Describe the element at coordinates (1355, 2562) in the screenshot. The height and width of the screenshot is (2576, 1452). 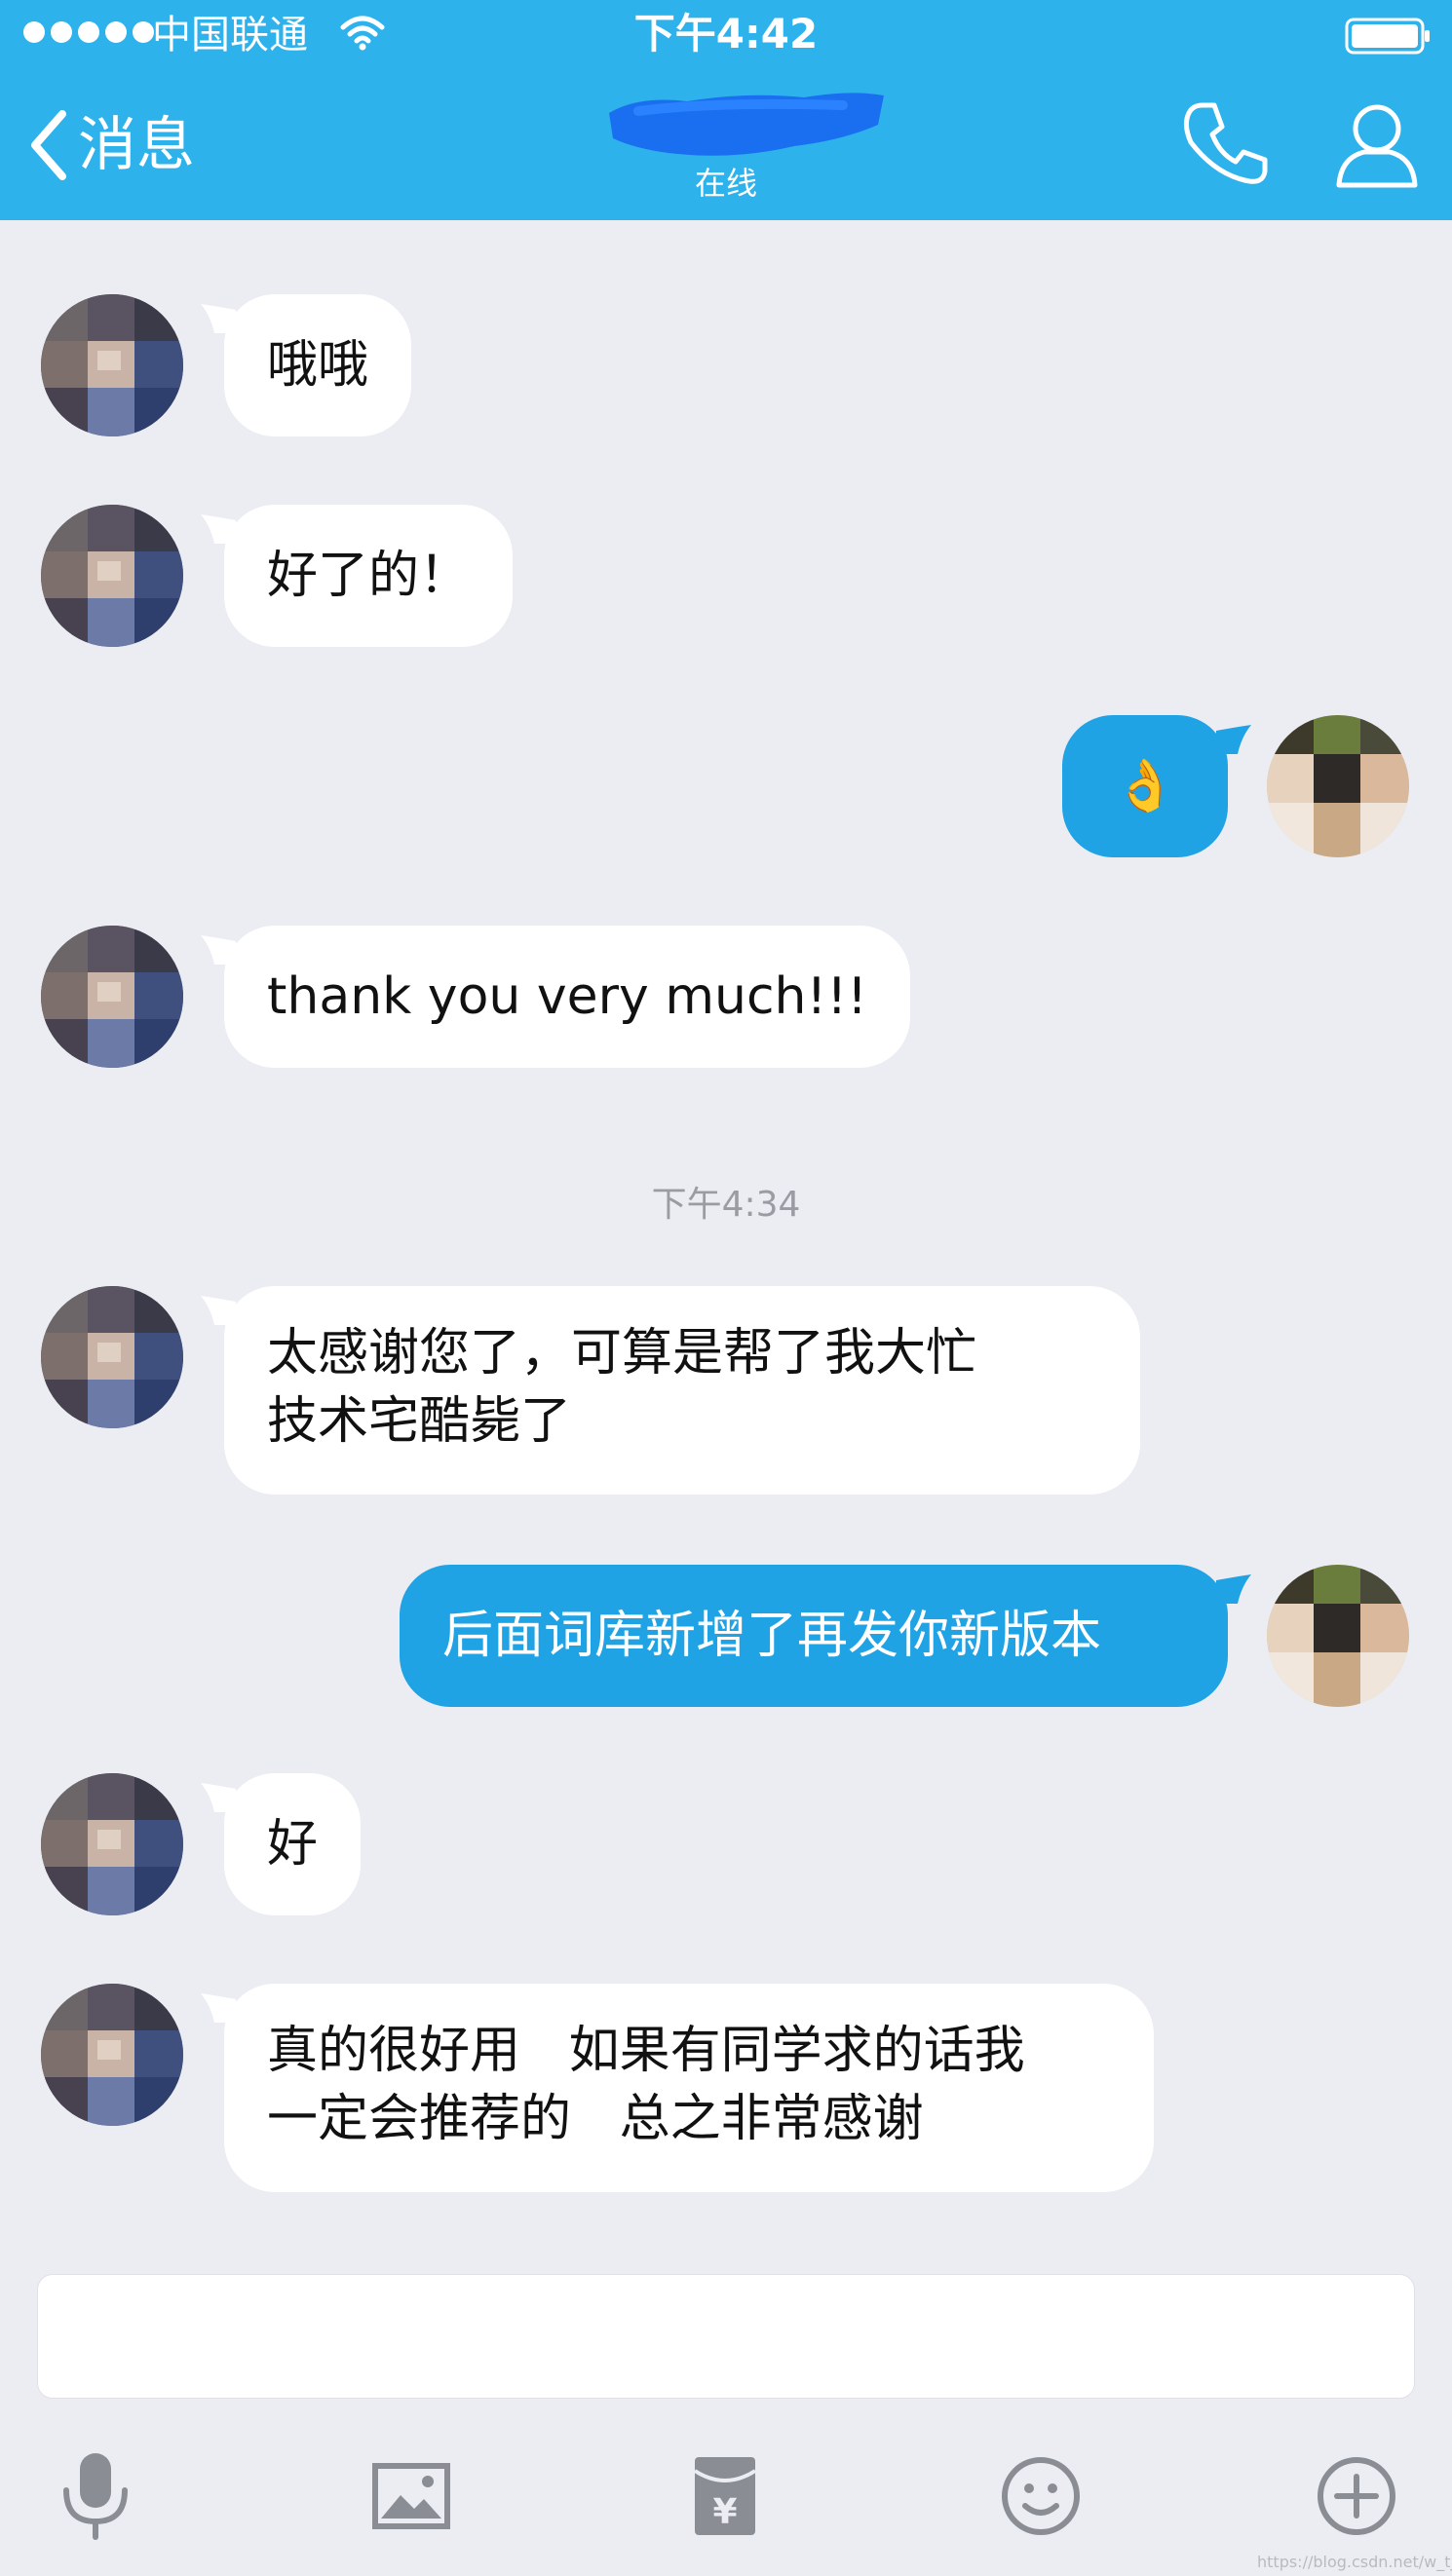
I see `watermark: https://blog.csdn.net/w_tj` at that location.